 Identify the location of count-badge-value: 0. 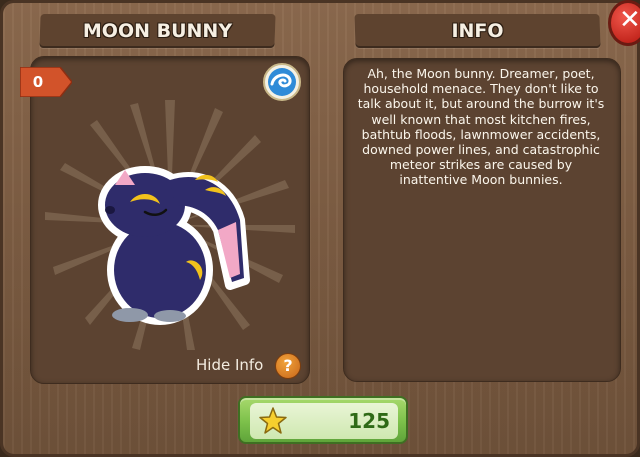
(38, 82).